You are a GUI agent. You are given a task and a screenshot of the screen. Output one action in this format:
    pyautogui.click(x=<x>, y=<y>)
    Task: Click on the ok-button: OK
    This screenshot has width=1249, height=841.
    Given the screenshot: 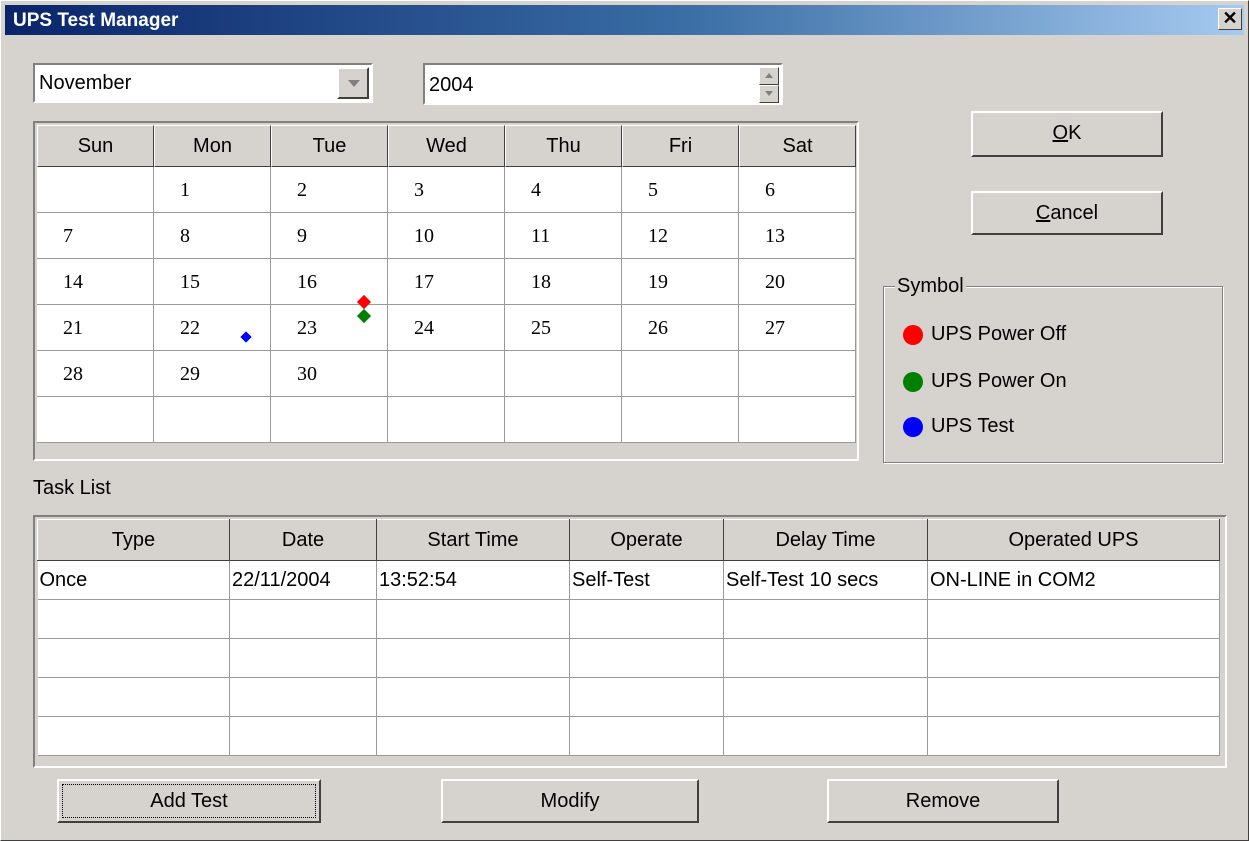 What is the action you would take?
    pyautogui.click(x=1067, y=134)
    